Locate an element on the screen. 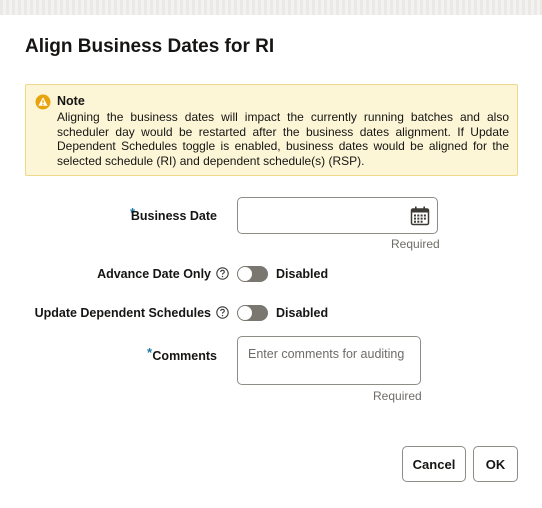 This screenshot has width=542, height=508. cancel-button: Cancel is located at coordinates (434, 464).